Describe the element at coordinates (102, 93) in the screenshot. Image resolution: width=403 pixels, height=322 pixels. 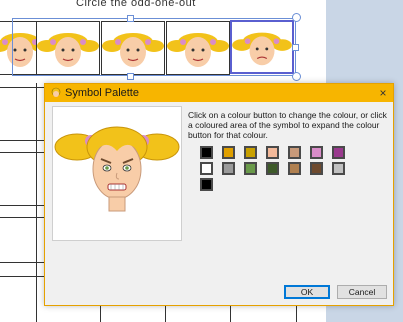
I see `dialog-title: Symbol Palette` at that location.